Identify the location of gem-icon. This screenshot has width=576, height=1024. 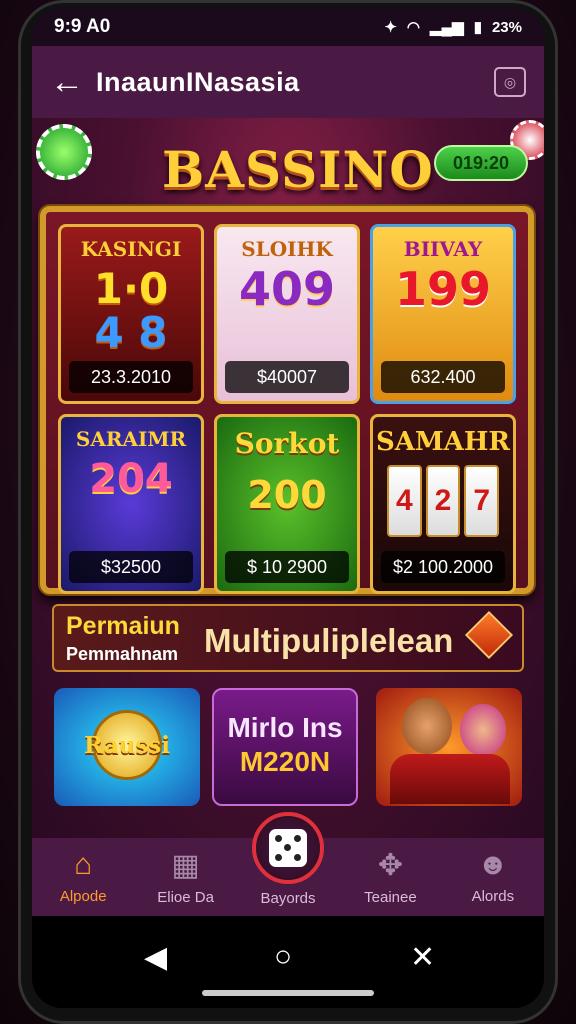
(489, 635).